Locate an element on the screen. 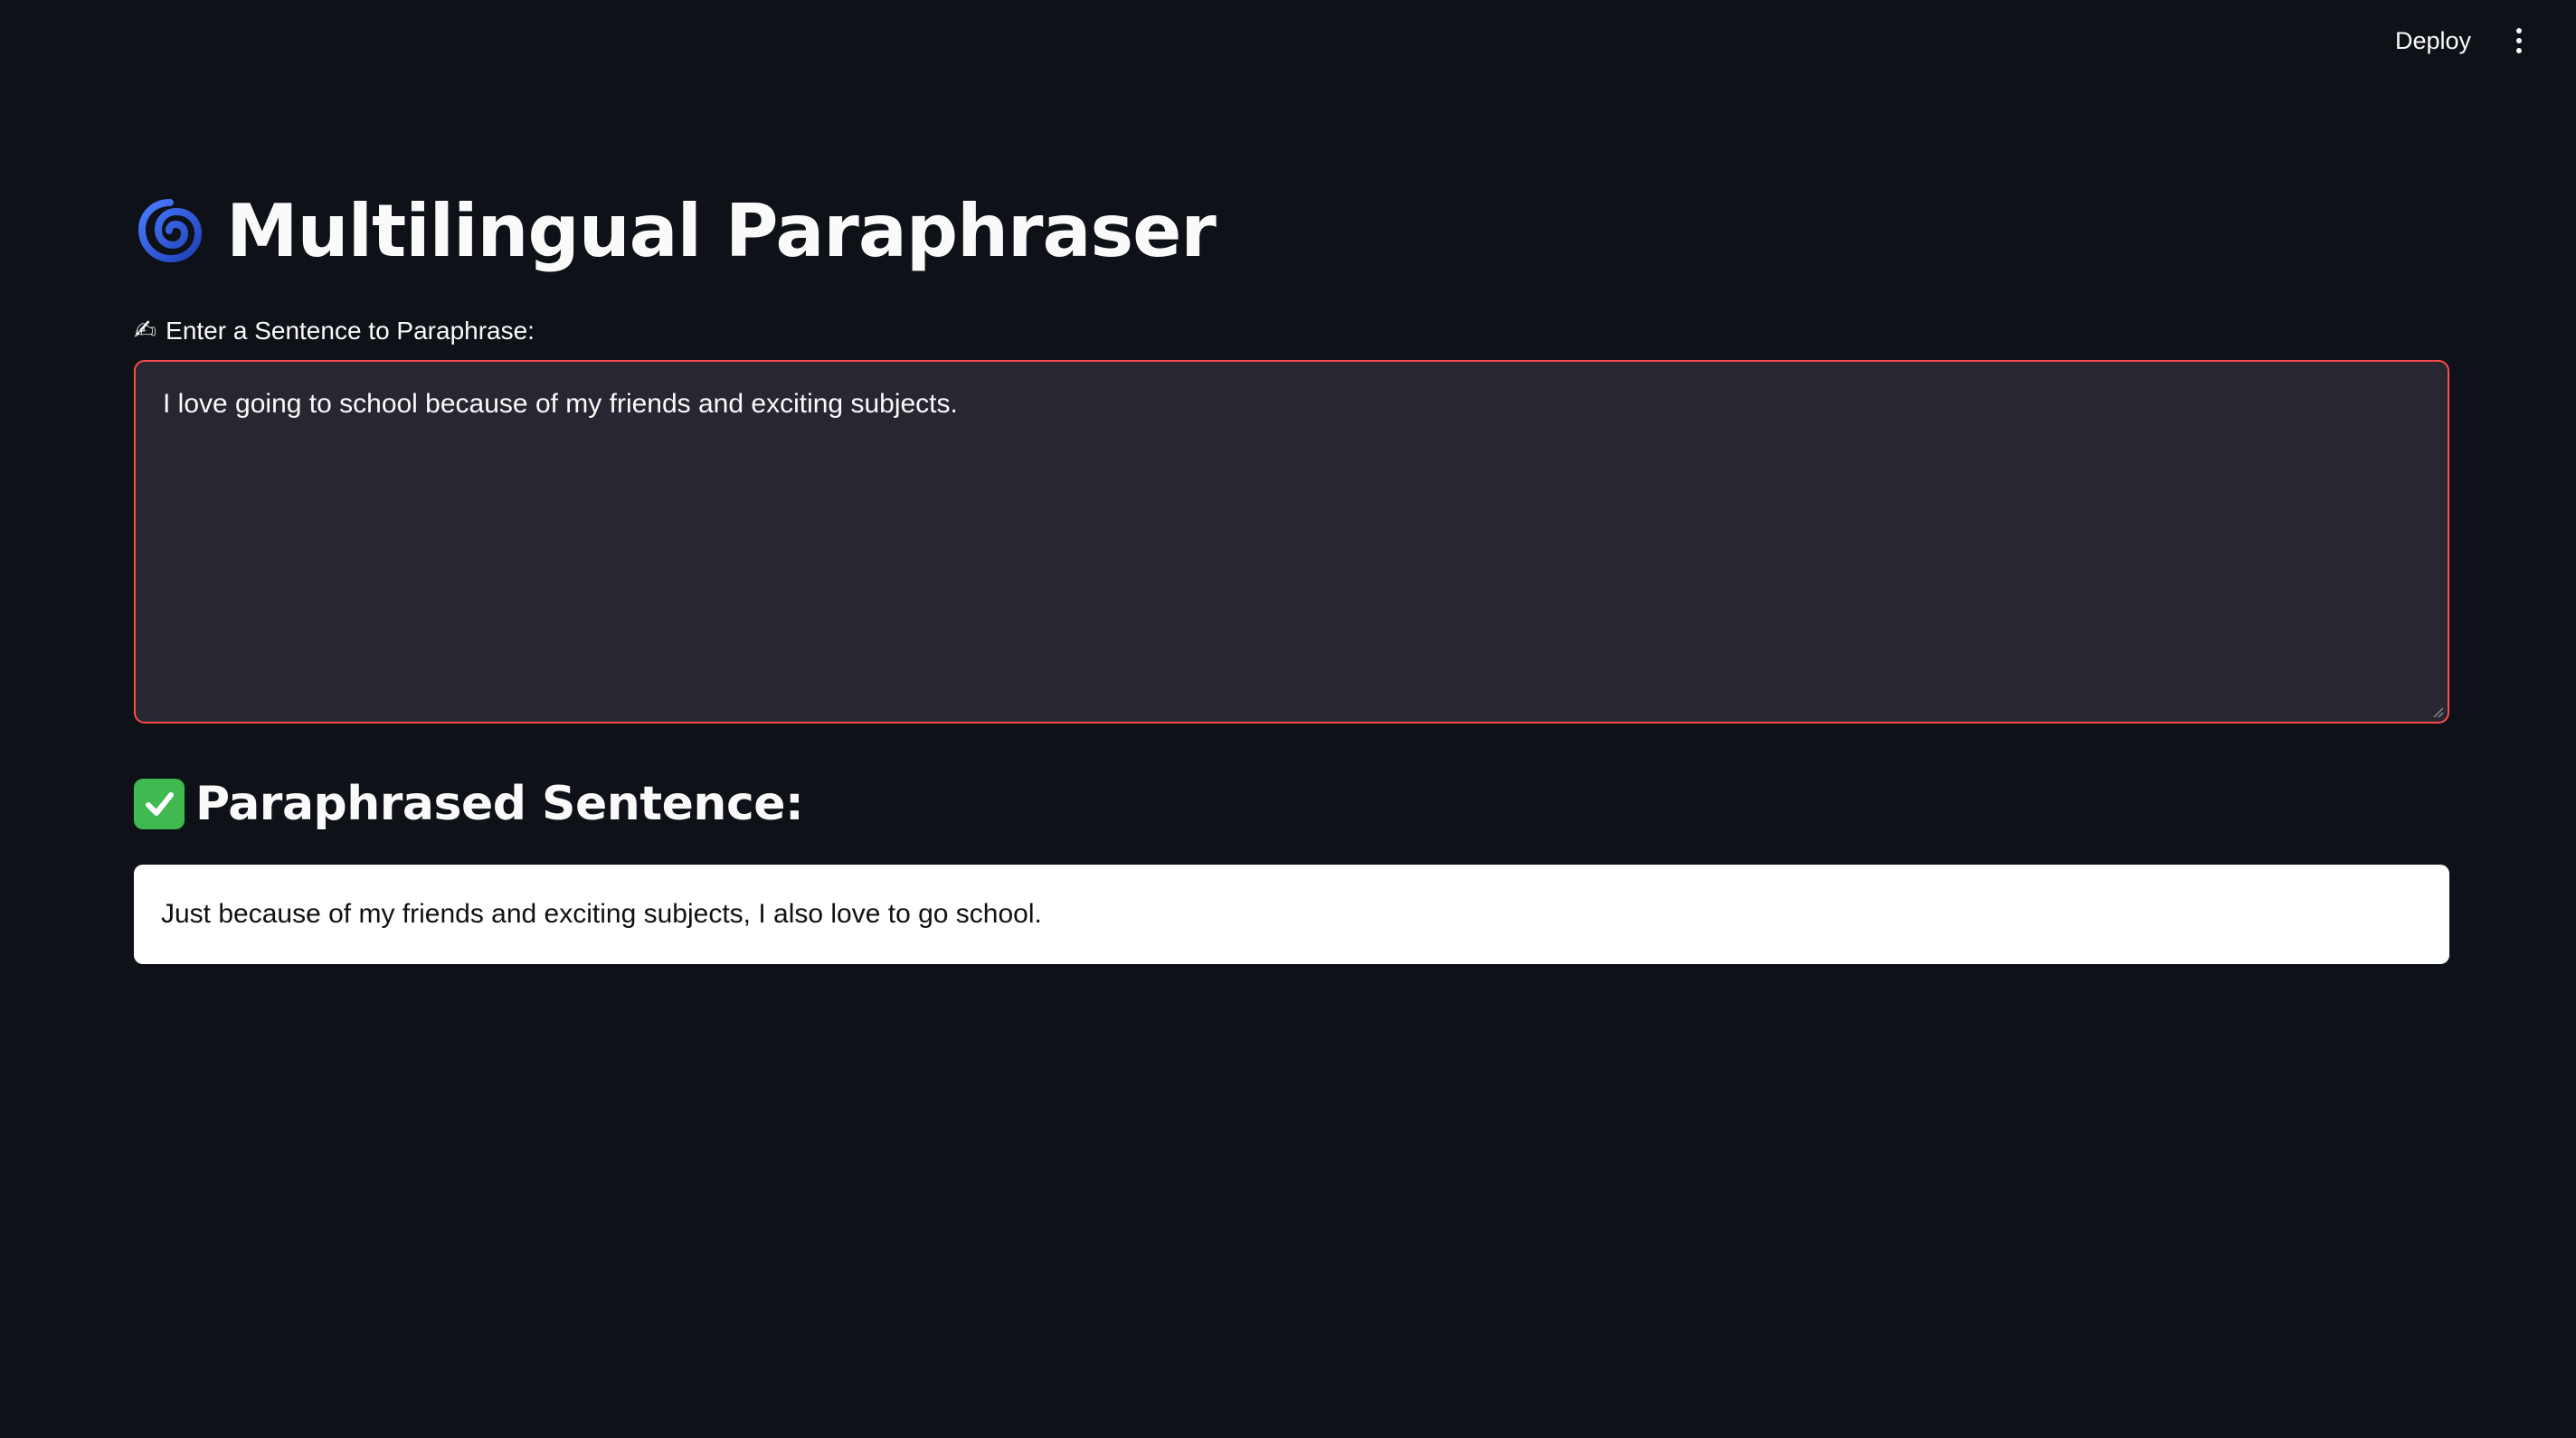 The width and height of the screenshot is (2576, 1438). sentence-input-label: ✍ Enter a Sentence to Paraphrase: is located at coordinates (1292, 331).